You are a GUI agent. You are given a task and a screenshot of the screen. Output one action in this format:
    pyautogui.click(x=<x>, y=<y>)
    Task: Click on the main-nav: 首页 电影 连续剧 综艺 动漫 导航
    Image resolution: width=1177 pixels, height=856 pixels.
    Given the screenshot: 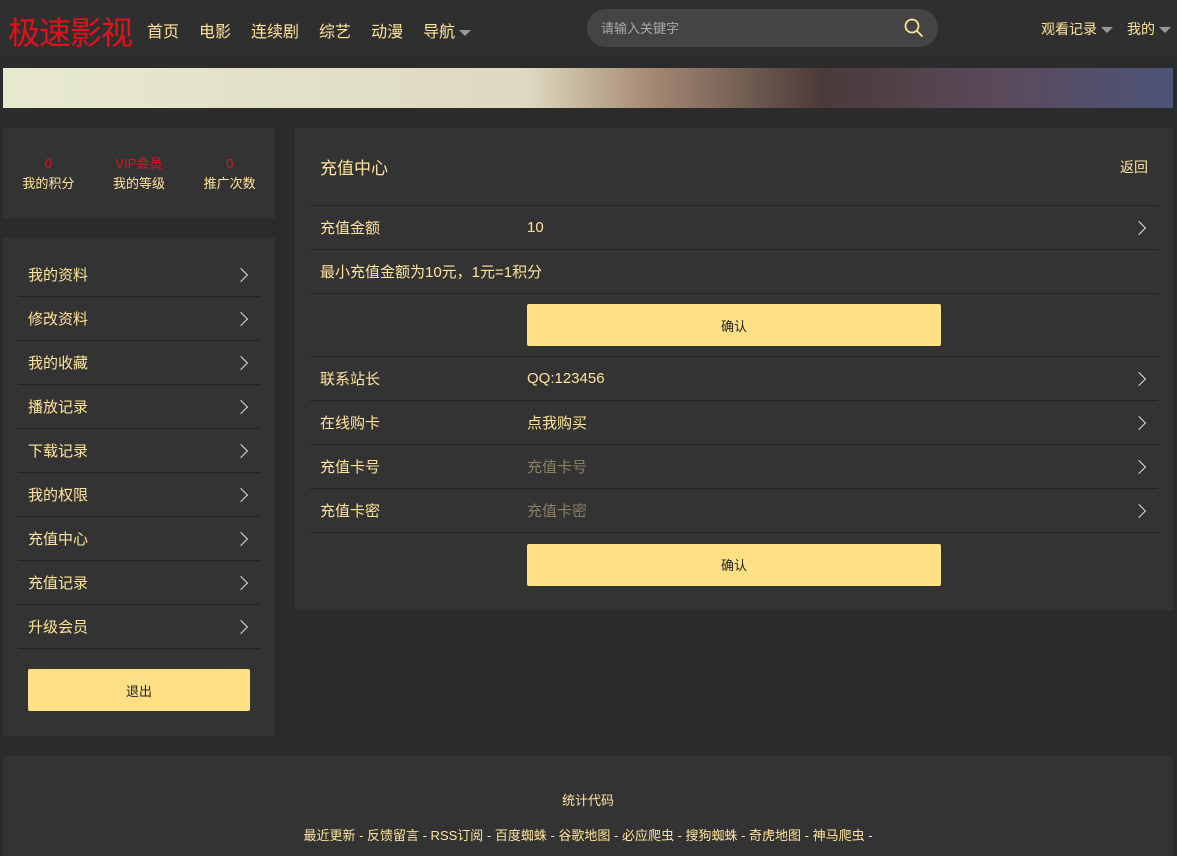 What is the action you would take?
    pyautogui.click(x=309, y=30)
    